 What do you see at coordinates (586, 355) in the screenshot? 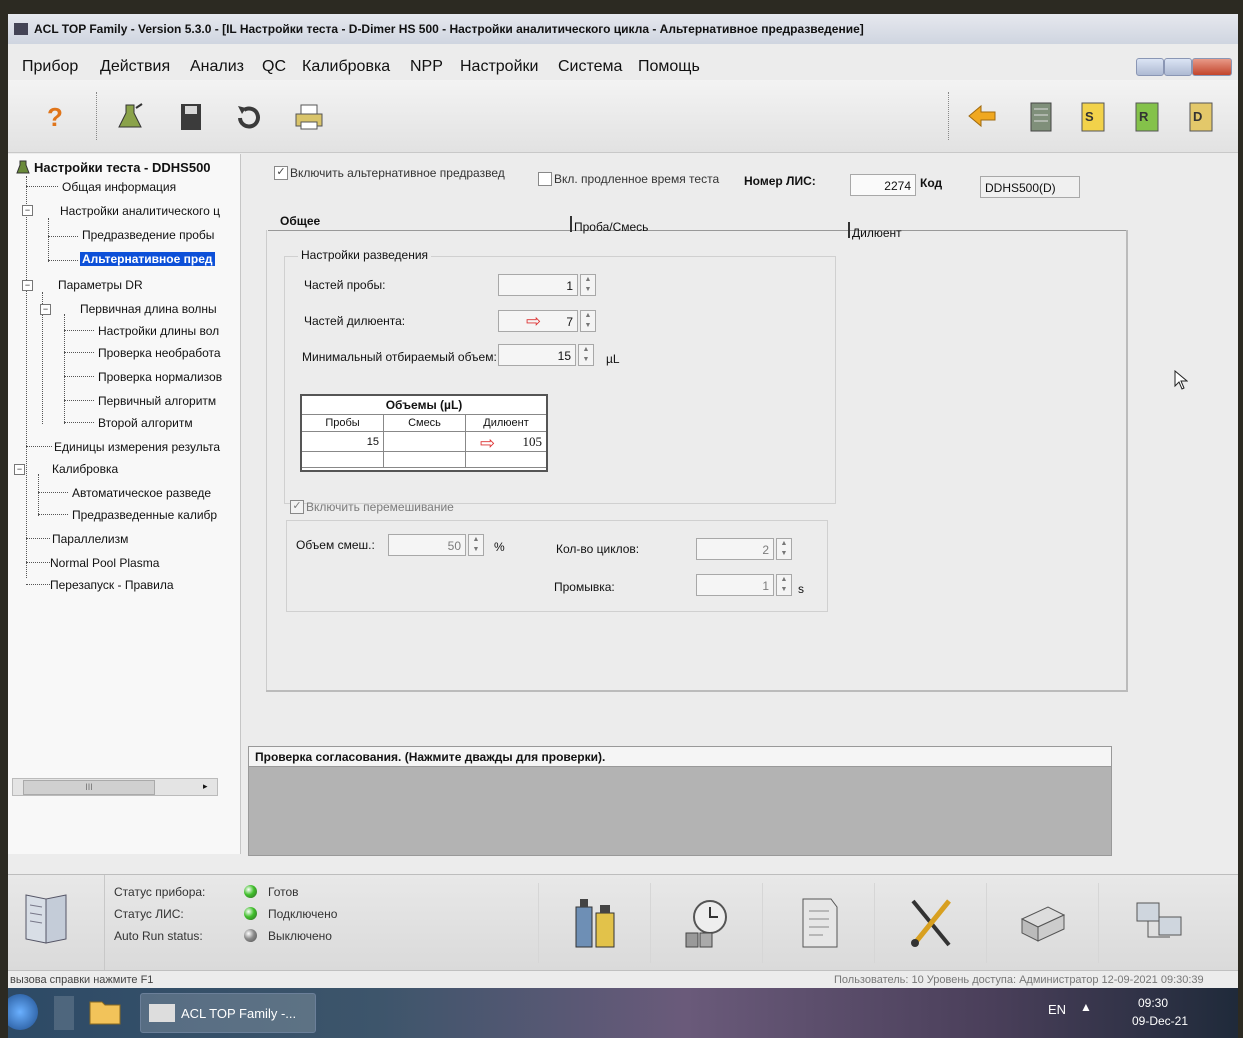
I see `min-volume-spinner: ▲ ▼` at bounding box center [586, 355].